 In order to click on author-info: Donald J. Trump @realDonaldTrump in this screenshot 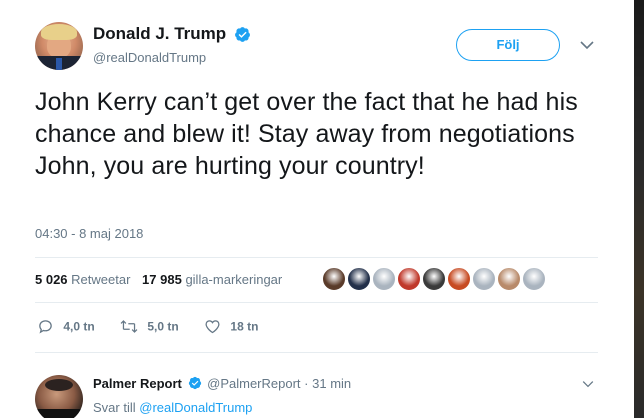, I will do `click(172, 44)`.